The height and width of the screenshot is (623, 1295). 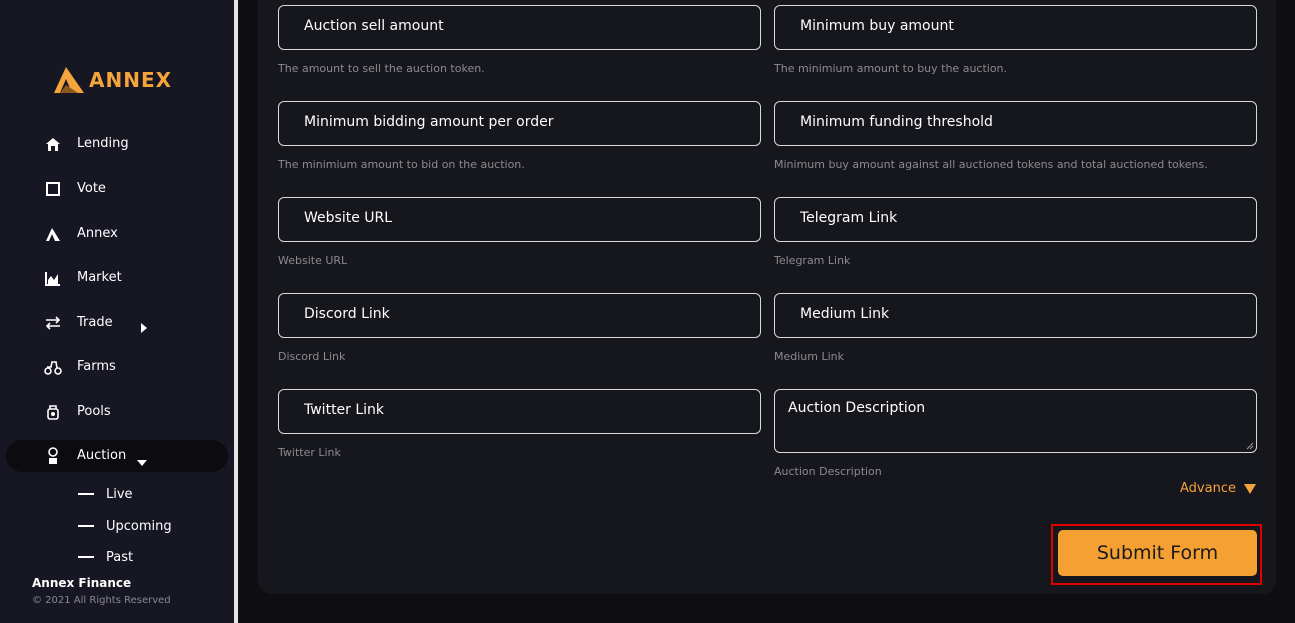 I want to click on field-placeholder: Telegram Link, so click(x=849, y=218).